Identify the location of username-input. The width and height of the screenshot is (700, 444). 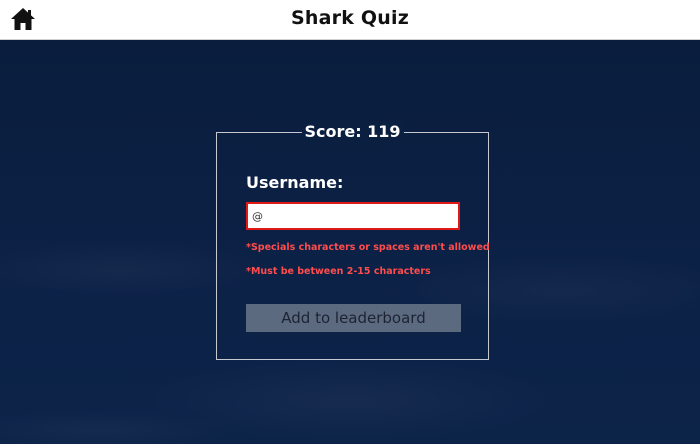
(353, 216).